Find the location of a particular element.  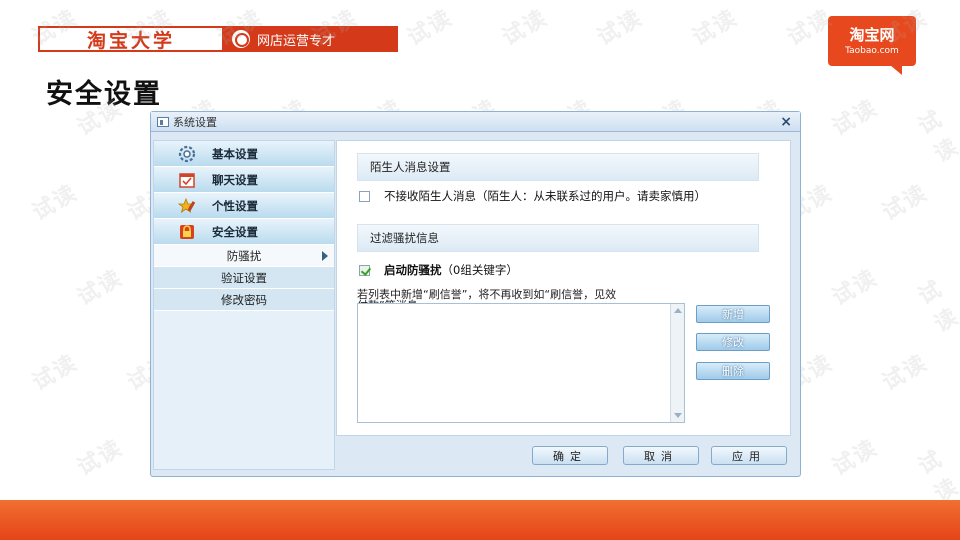

brand-subtitle-bar: 网店运营专才 is located at coordinates (309, 39).